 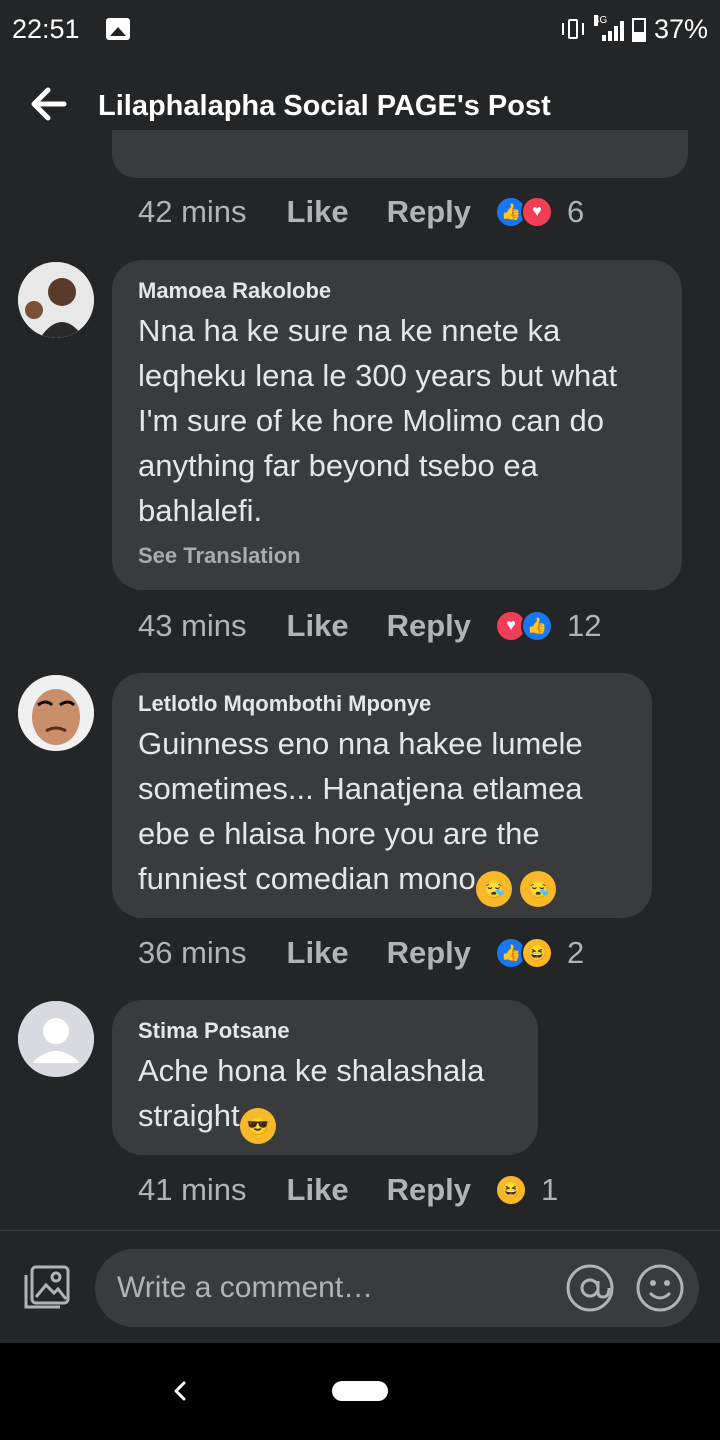 I want to click on reactions: 👍 ♥ 6, so click(x=539, y=212).